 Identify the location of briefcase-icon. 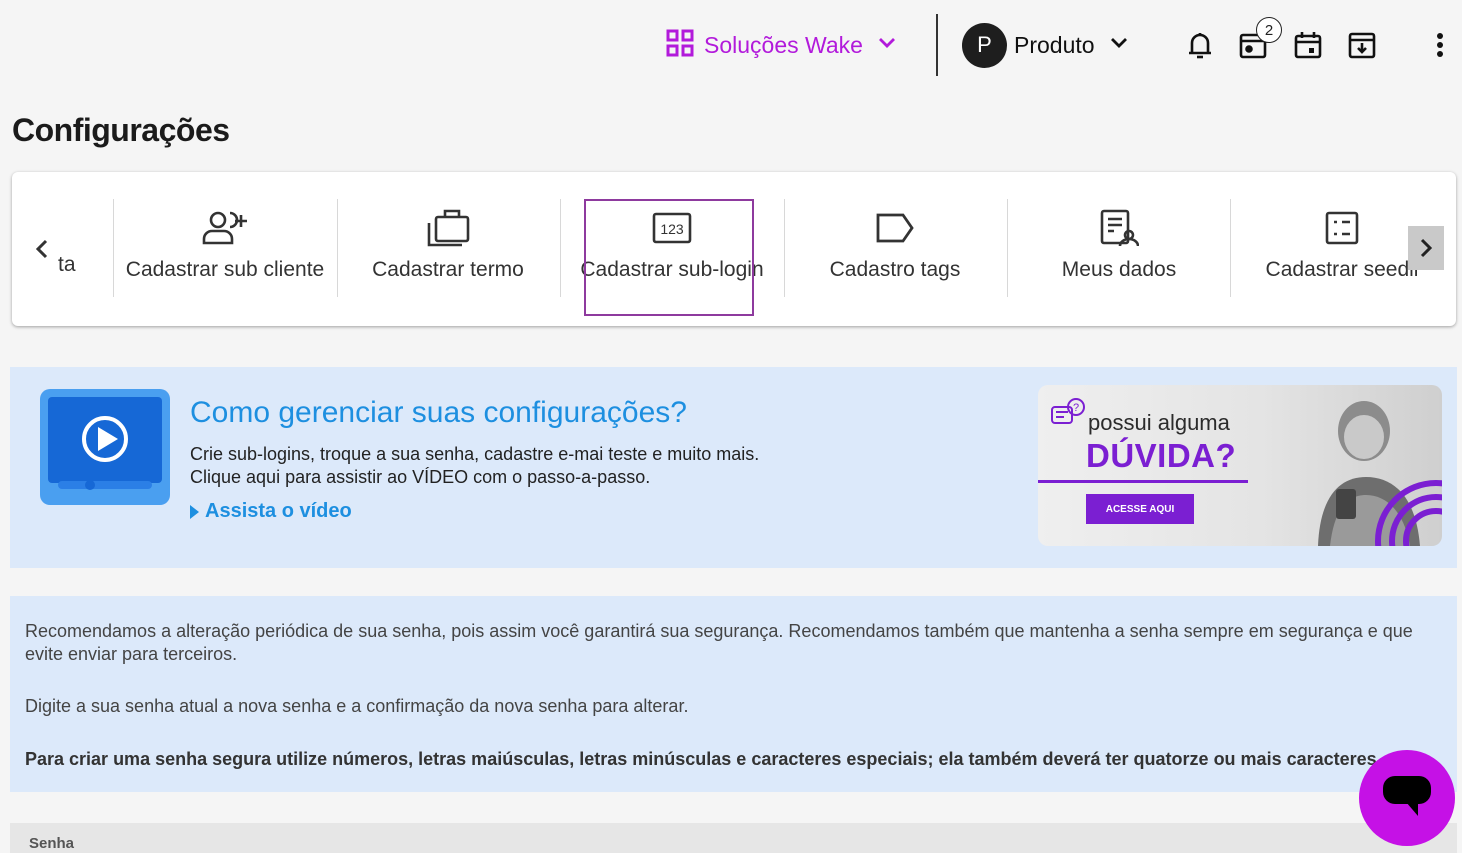
(448, 228).